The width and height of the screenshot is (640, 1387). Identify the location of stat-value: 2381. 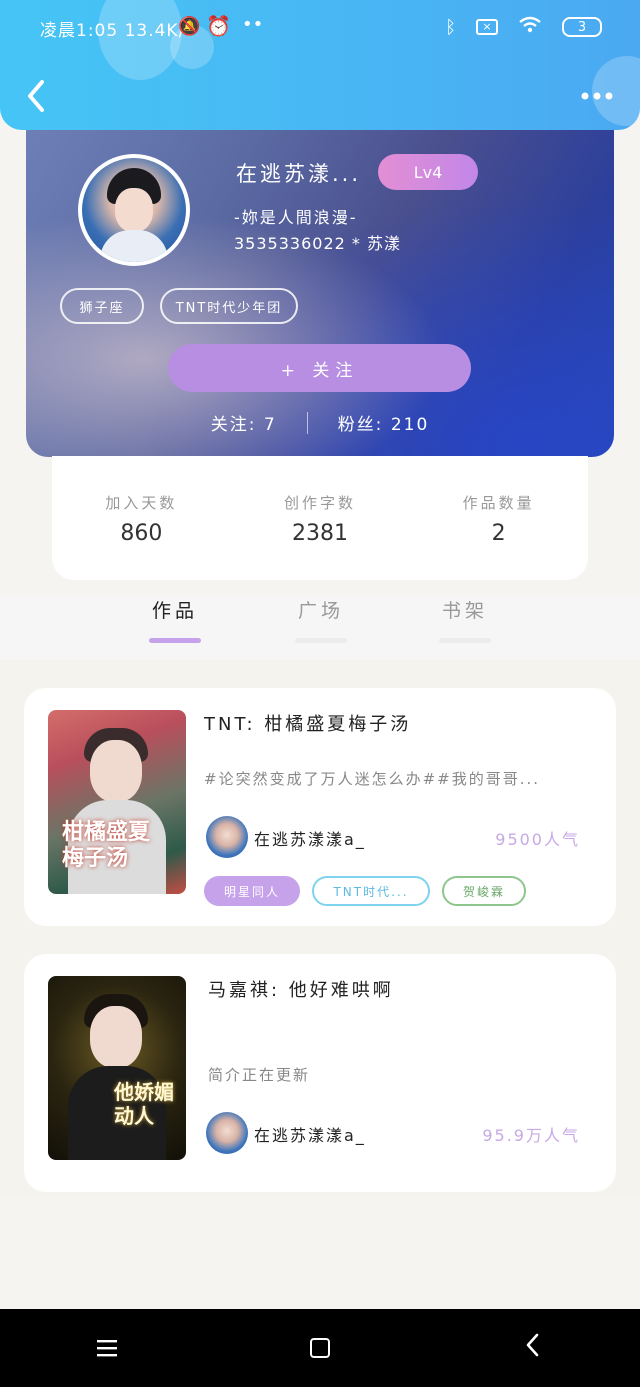
(319, 533).